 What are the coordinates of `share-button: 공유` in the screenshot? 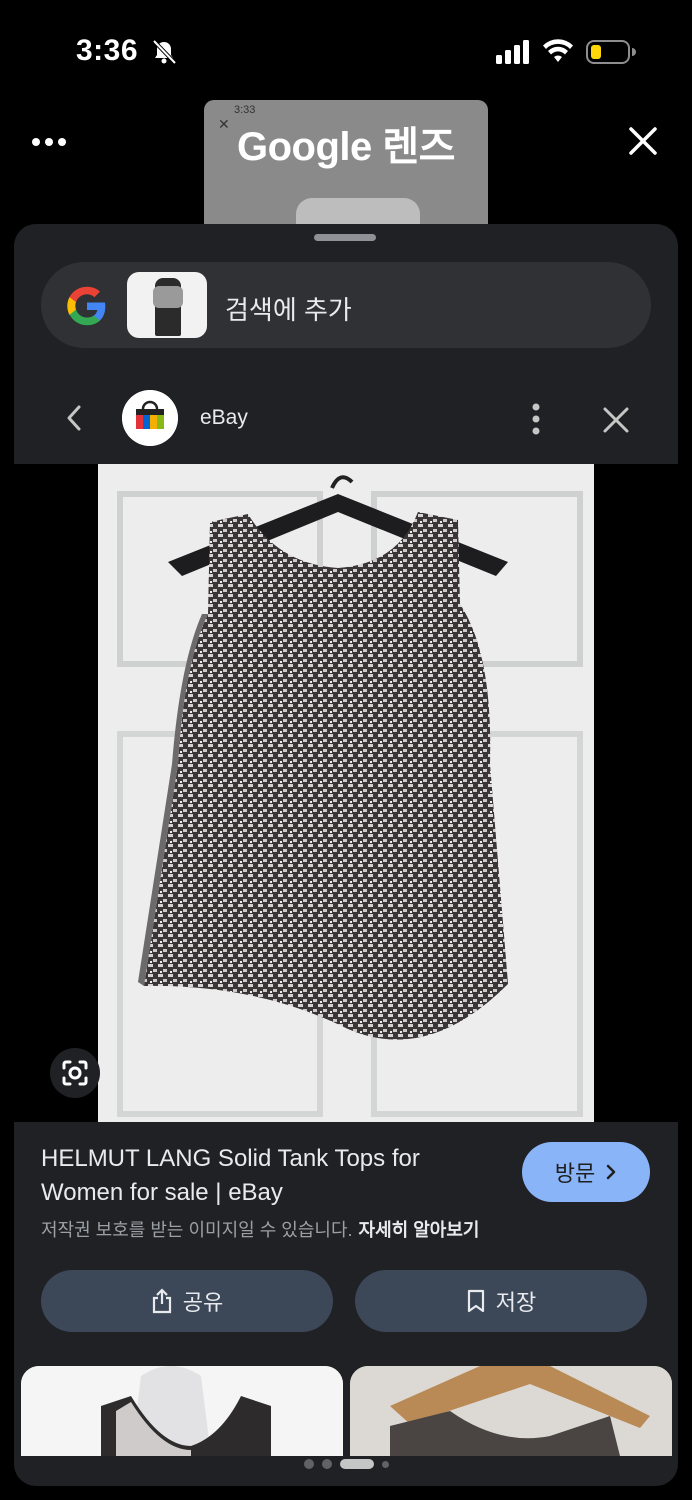 It's located at (187, 1301).